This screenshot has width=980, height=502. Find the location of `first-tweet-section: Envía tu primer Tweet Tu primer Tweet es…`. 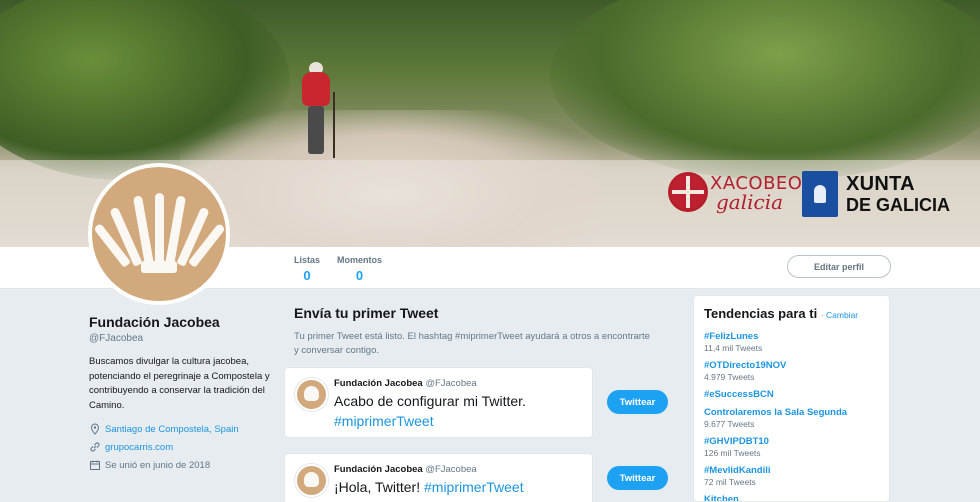

first-tweet-section: Envía tu primer Tweet Tu primer Tweet es… is located at coordinates (467, 327).